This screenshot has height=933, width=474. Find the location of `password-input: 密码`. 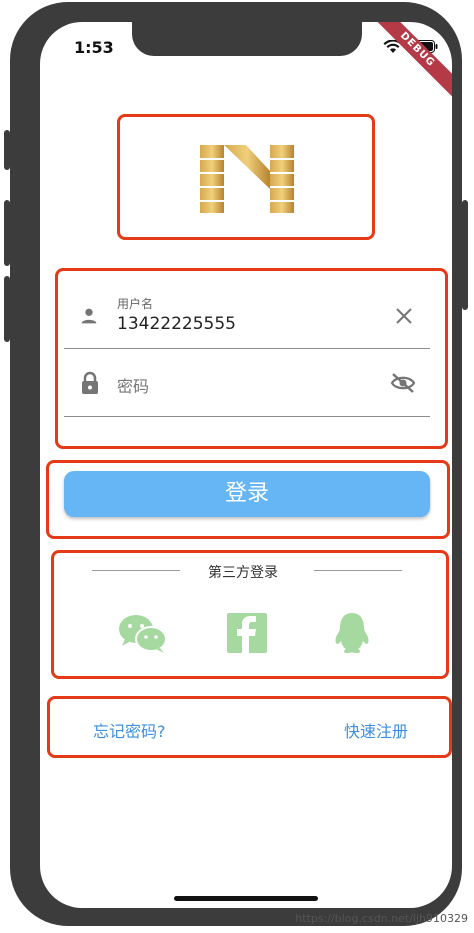

password-input: 密码 is located at coordinates (133, 385).